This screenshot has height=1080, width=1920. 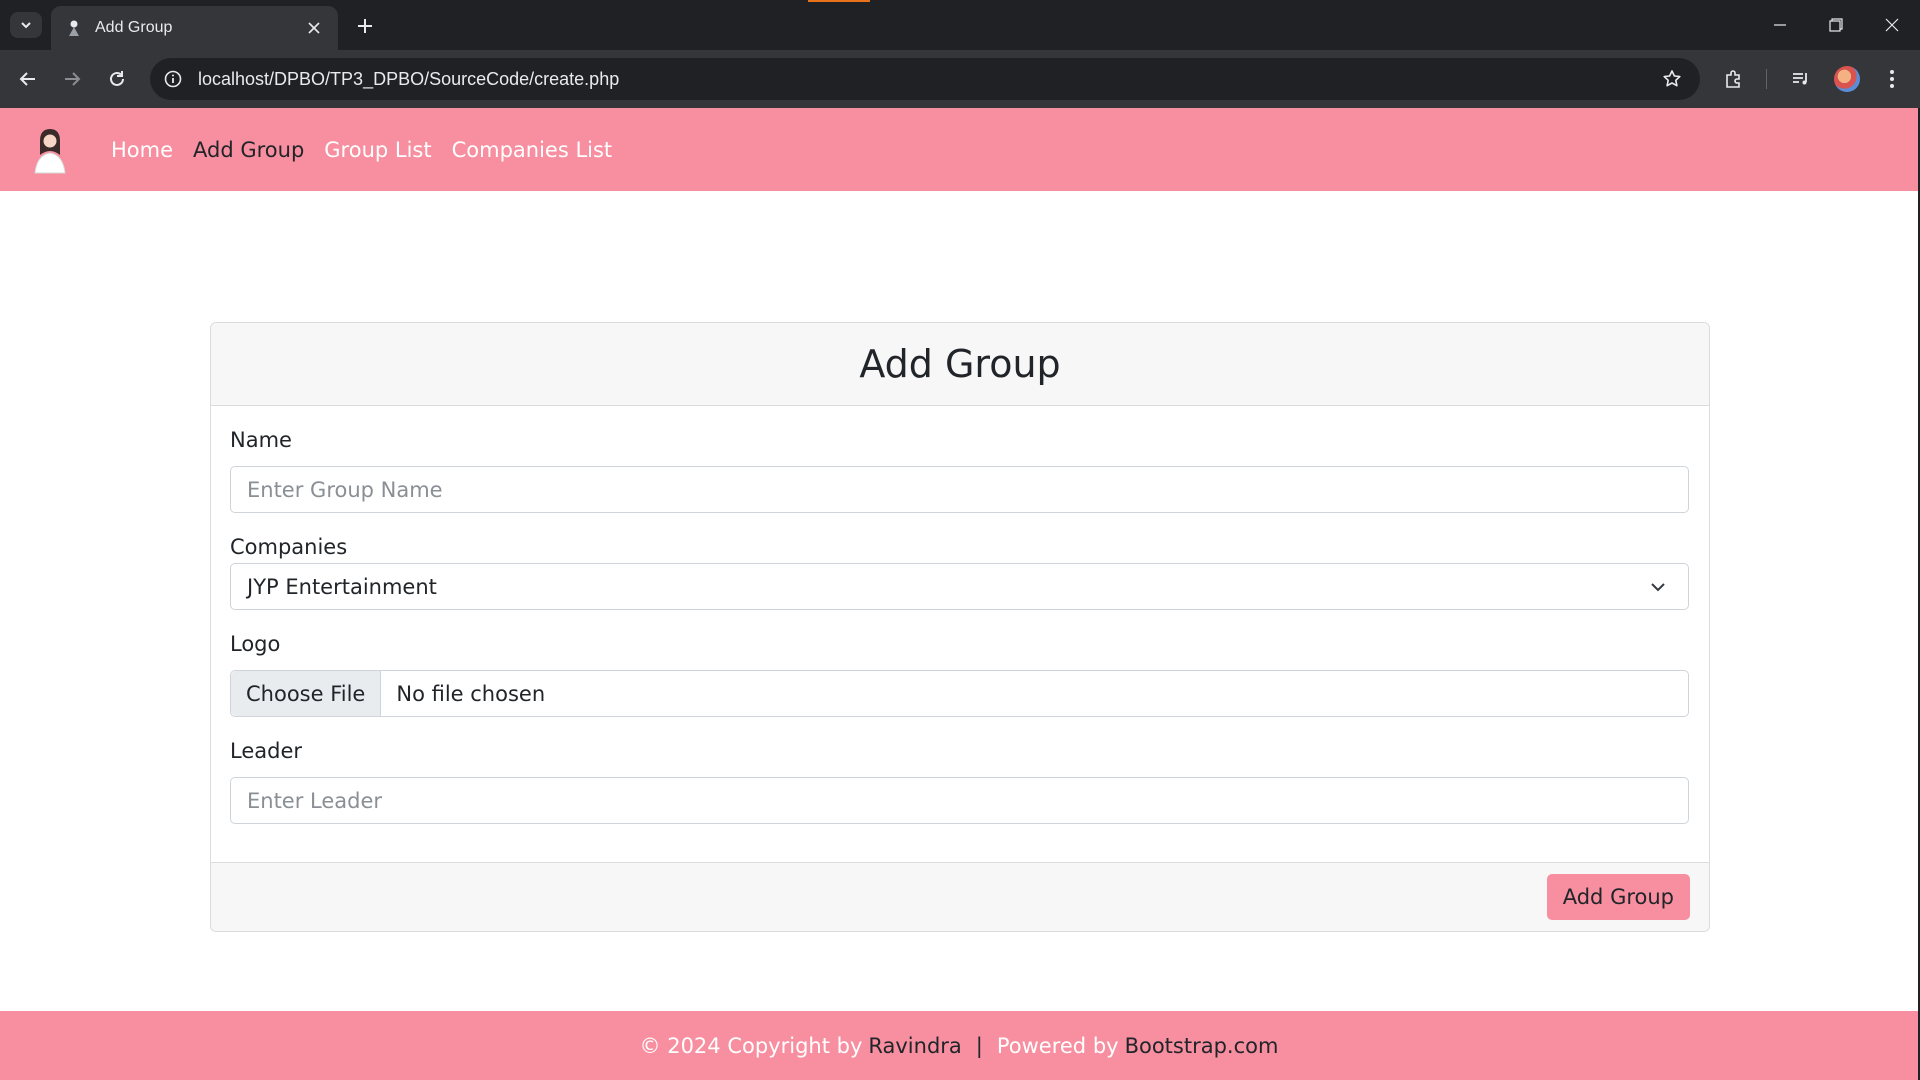 What do you see at coordinates (471, 693) in the screenshot?
I see `file-status-text: No file chosen` at bounding box center [471, 693].